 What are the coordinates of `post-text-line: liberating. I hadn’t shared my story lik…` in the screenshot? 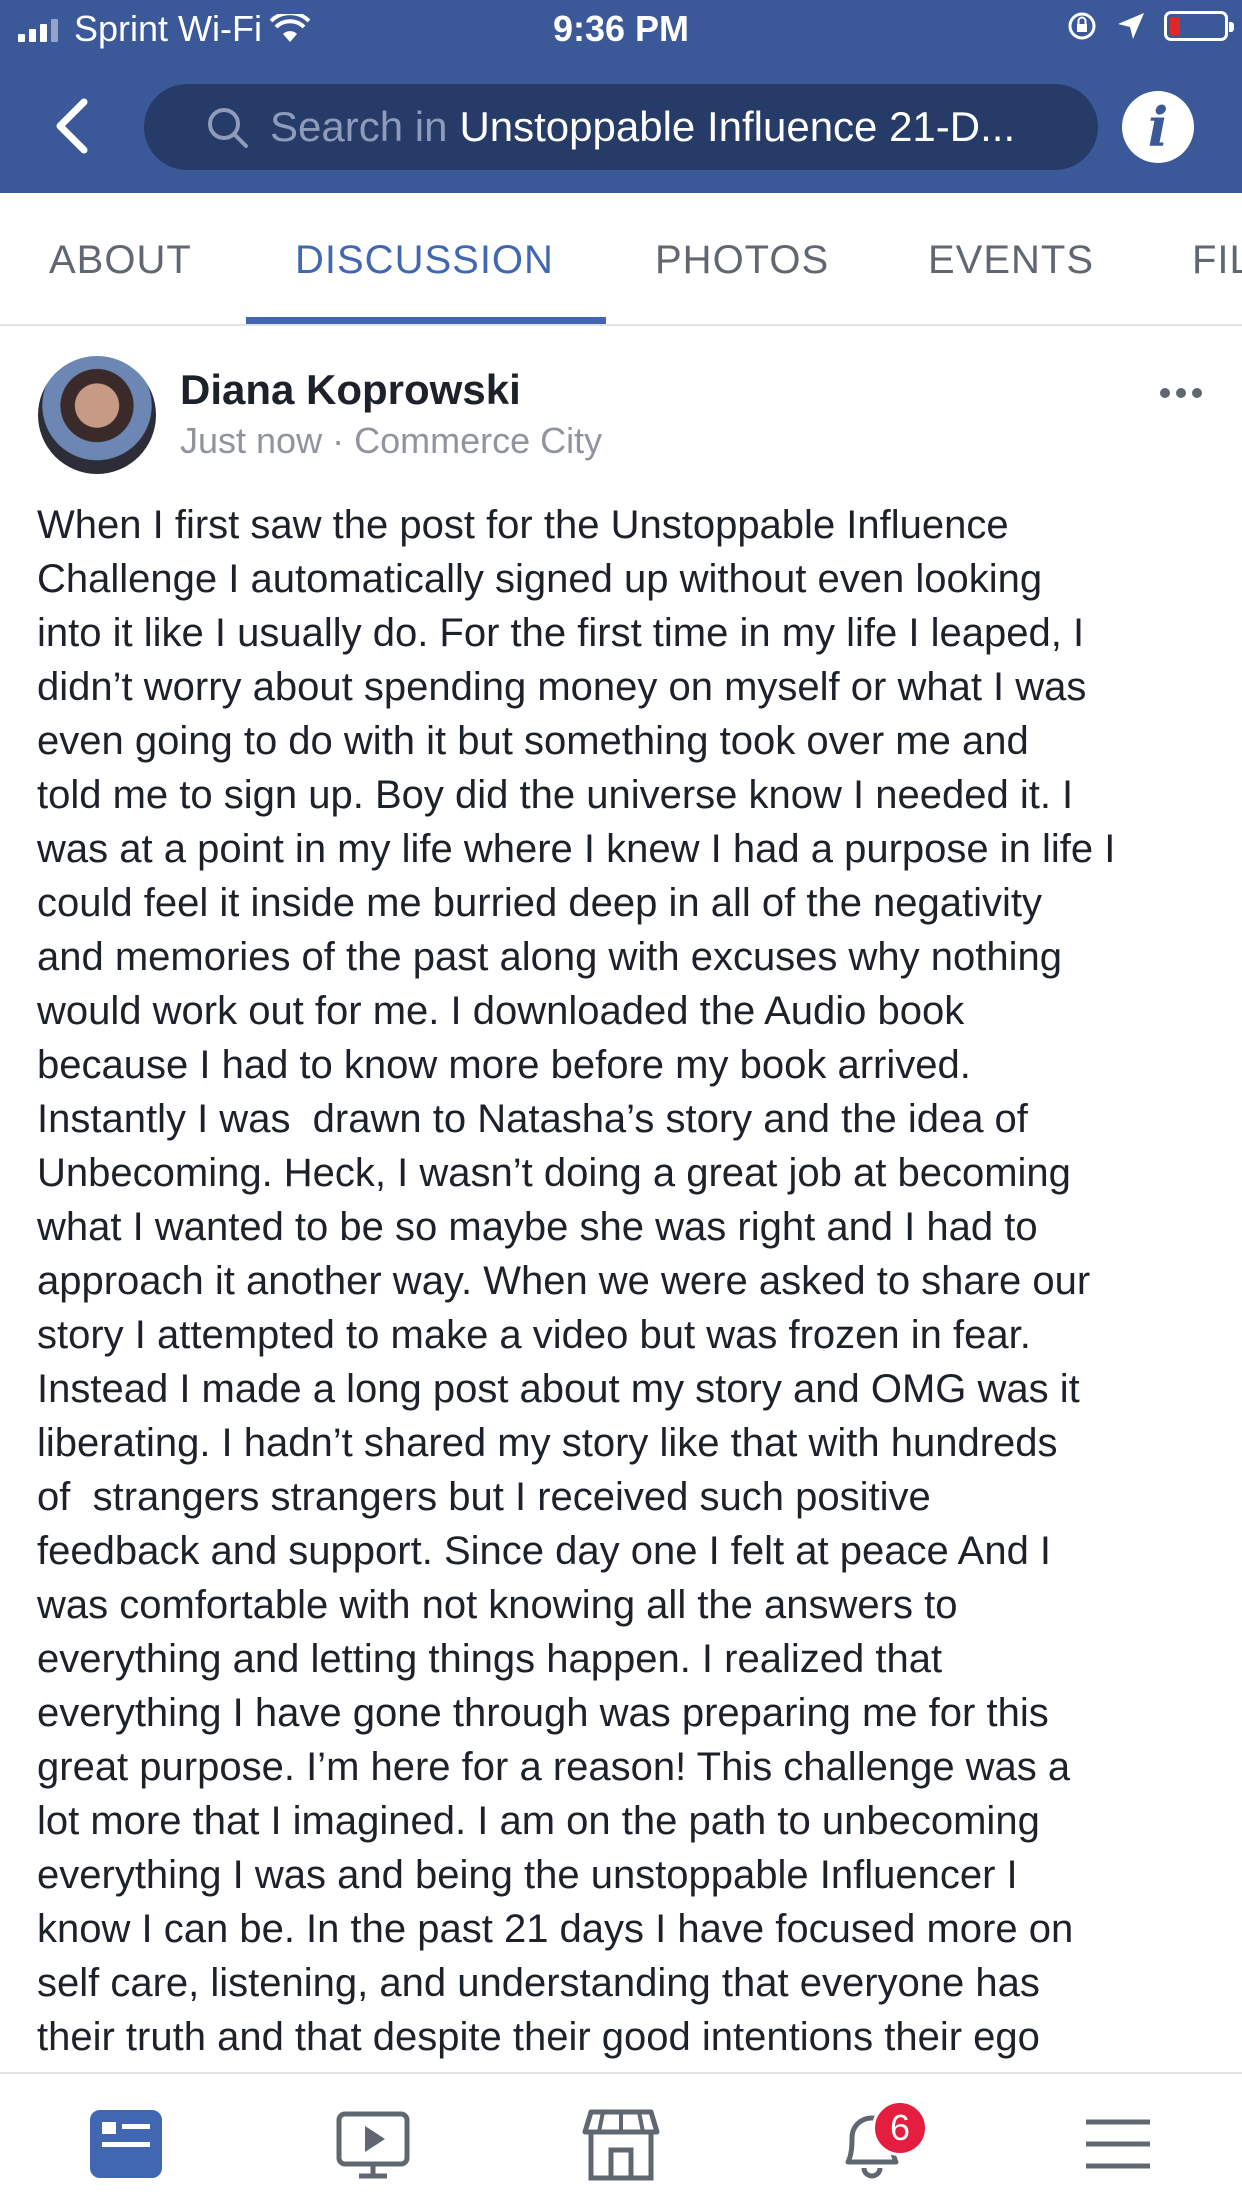 It's located at (547, 1443).